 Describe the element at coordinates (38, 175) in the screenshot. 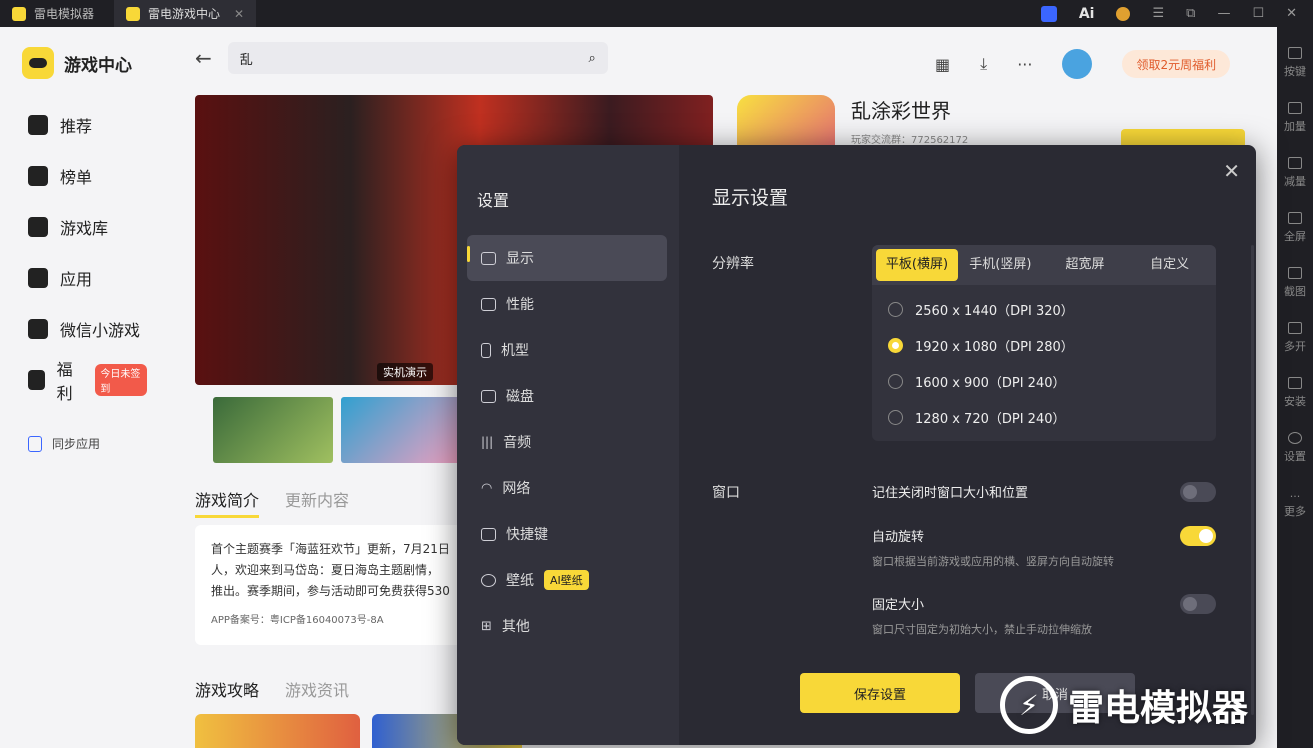

I see `chart-icon` at that location.